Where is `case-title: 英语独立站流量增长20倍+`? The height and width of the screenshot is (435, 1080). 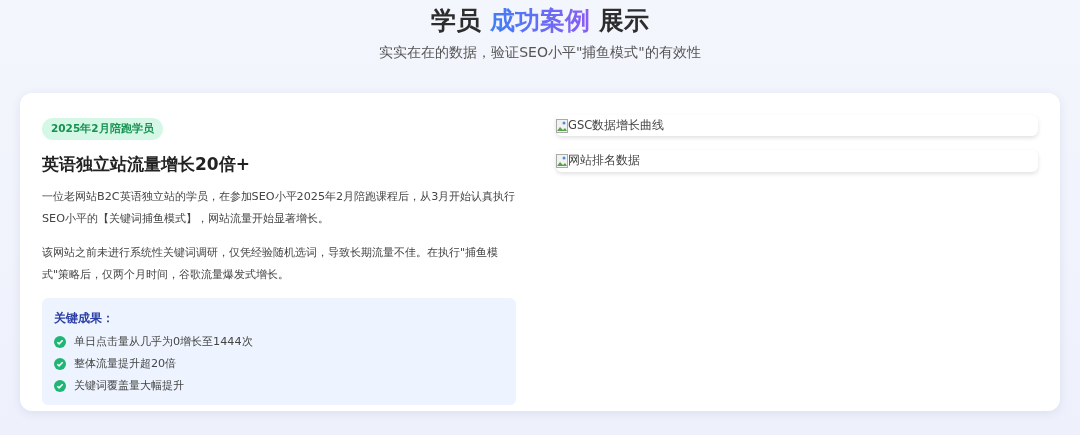 case-title: 英语独立站流量增长20倍+ is located at coordinates (146, 164).